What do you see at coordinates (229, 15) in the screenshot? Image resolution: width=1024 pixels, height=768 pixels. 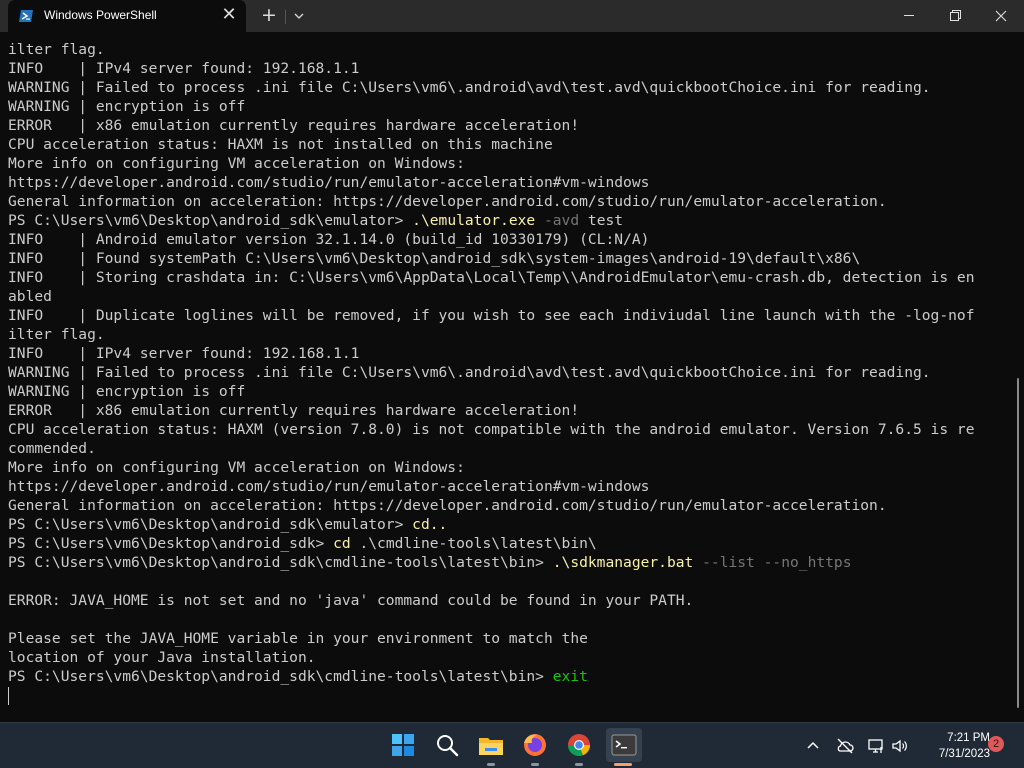 I see `tab-close-button: ✕` at bounding box center [229, 15].